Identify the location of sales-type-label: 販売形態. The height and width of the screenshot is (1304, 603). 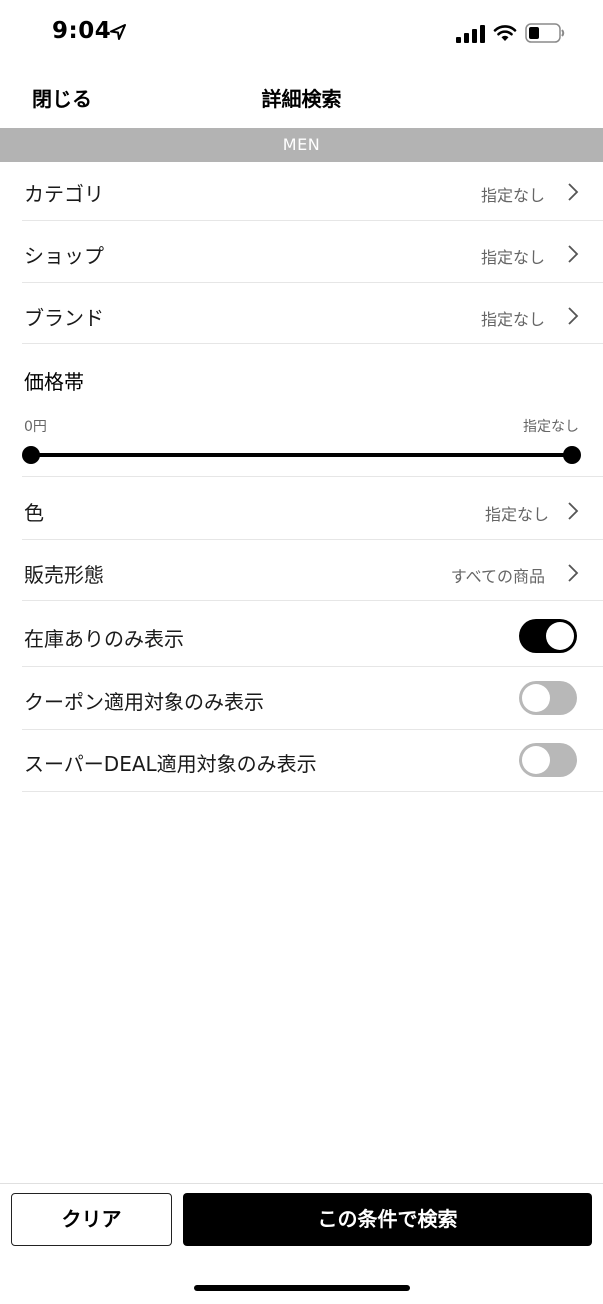
(64, 575).